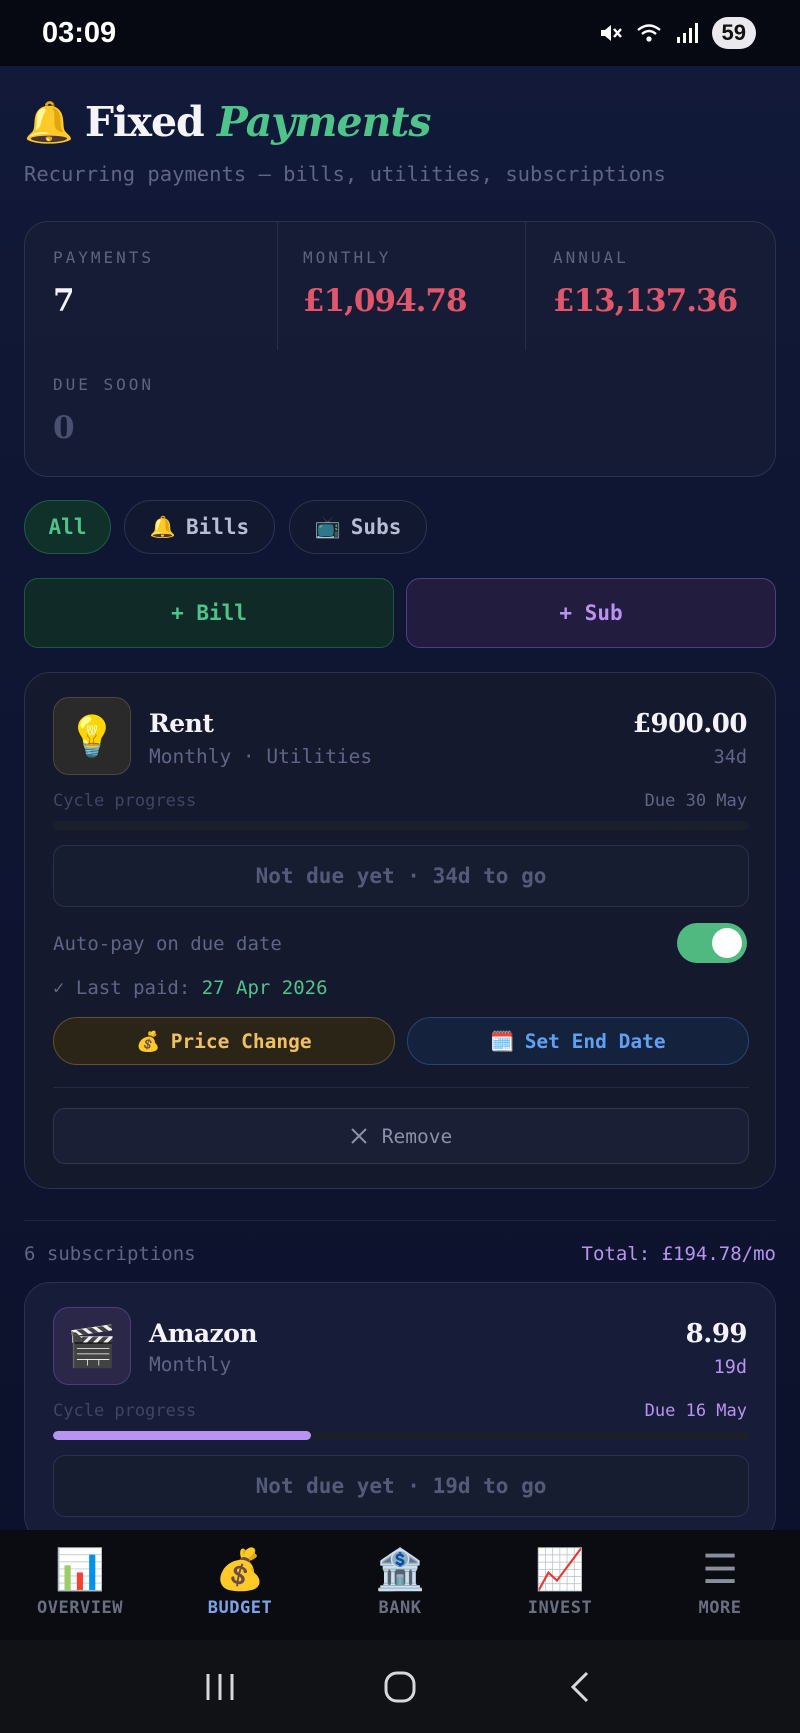 The width and height of the screenshot is (800, 1733). What do you see at coordinates (264, 988) in the screenshot?
I see `last-paid-date: 27 Apr 2026` at bounding box center [264, 988].